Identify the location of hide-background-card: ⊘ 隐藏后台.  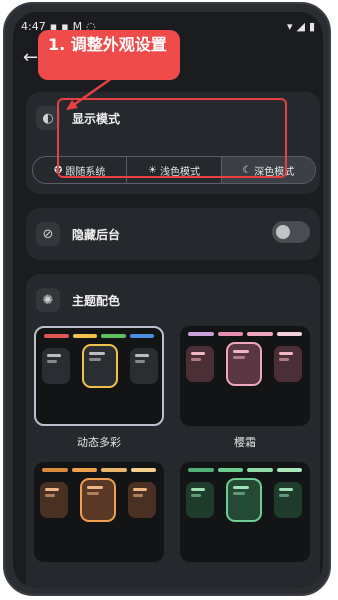
(173, 234).